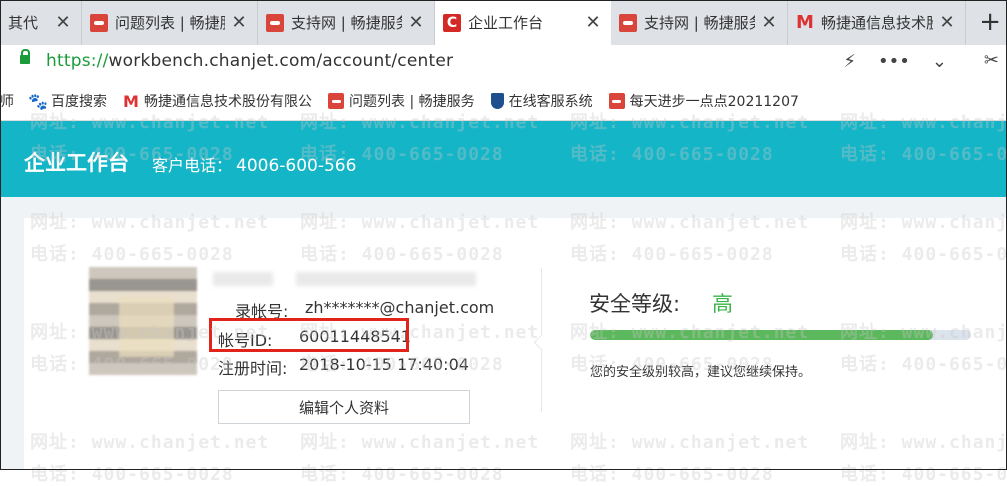  I want to click on browser-tab: 问题列表 | 畅捷服 ✕, so click(170, 22).